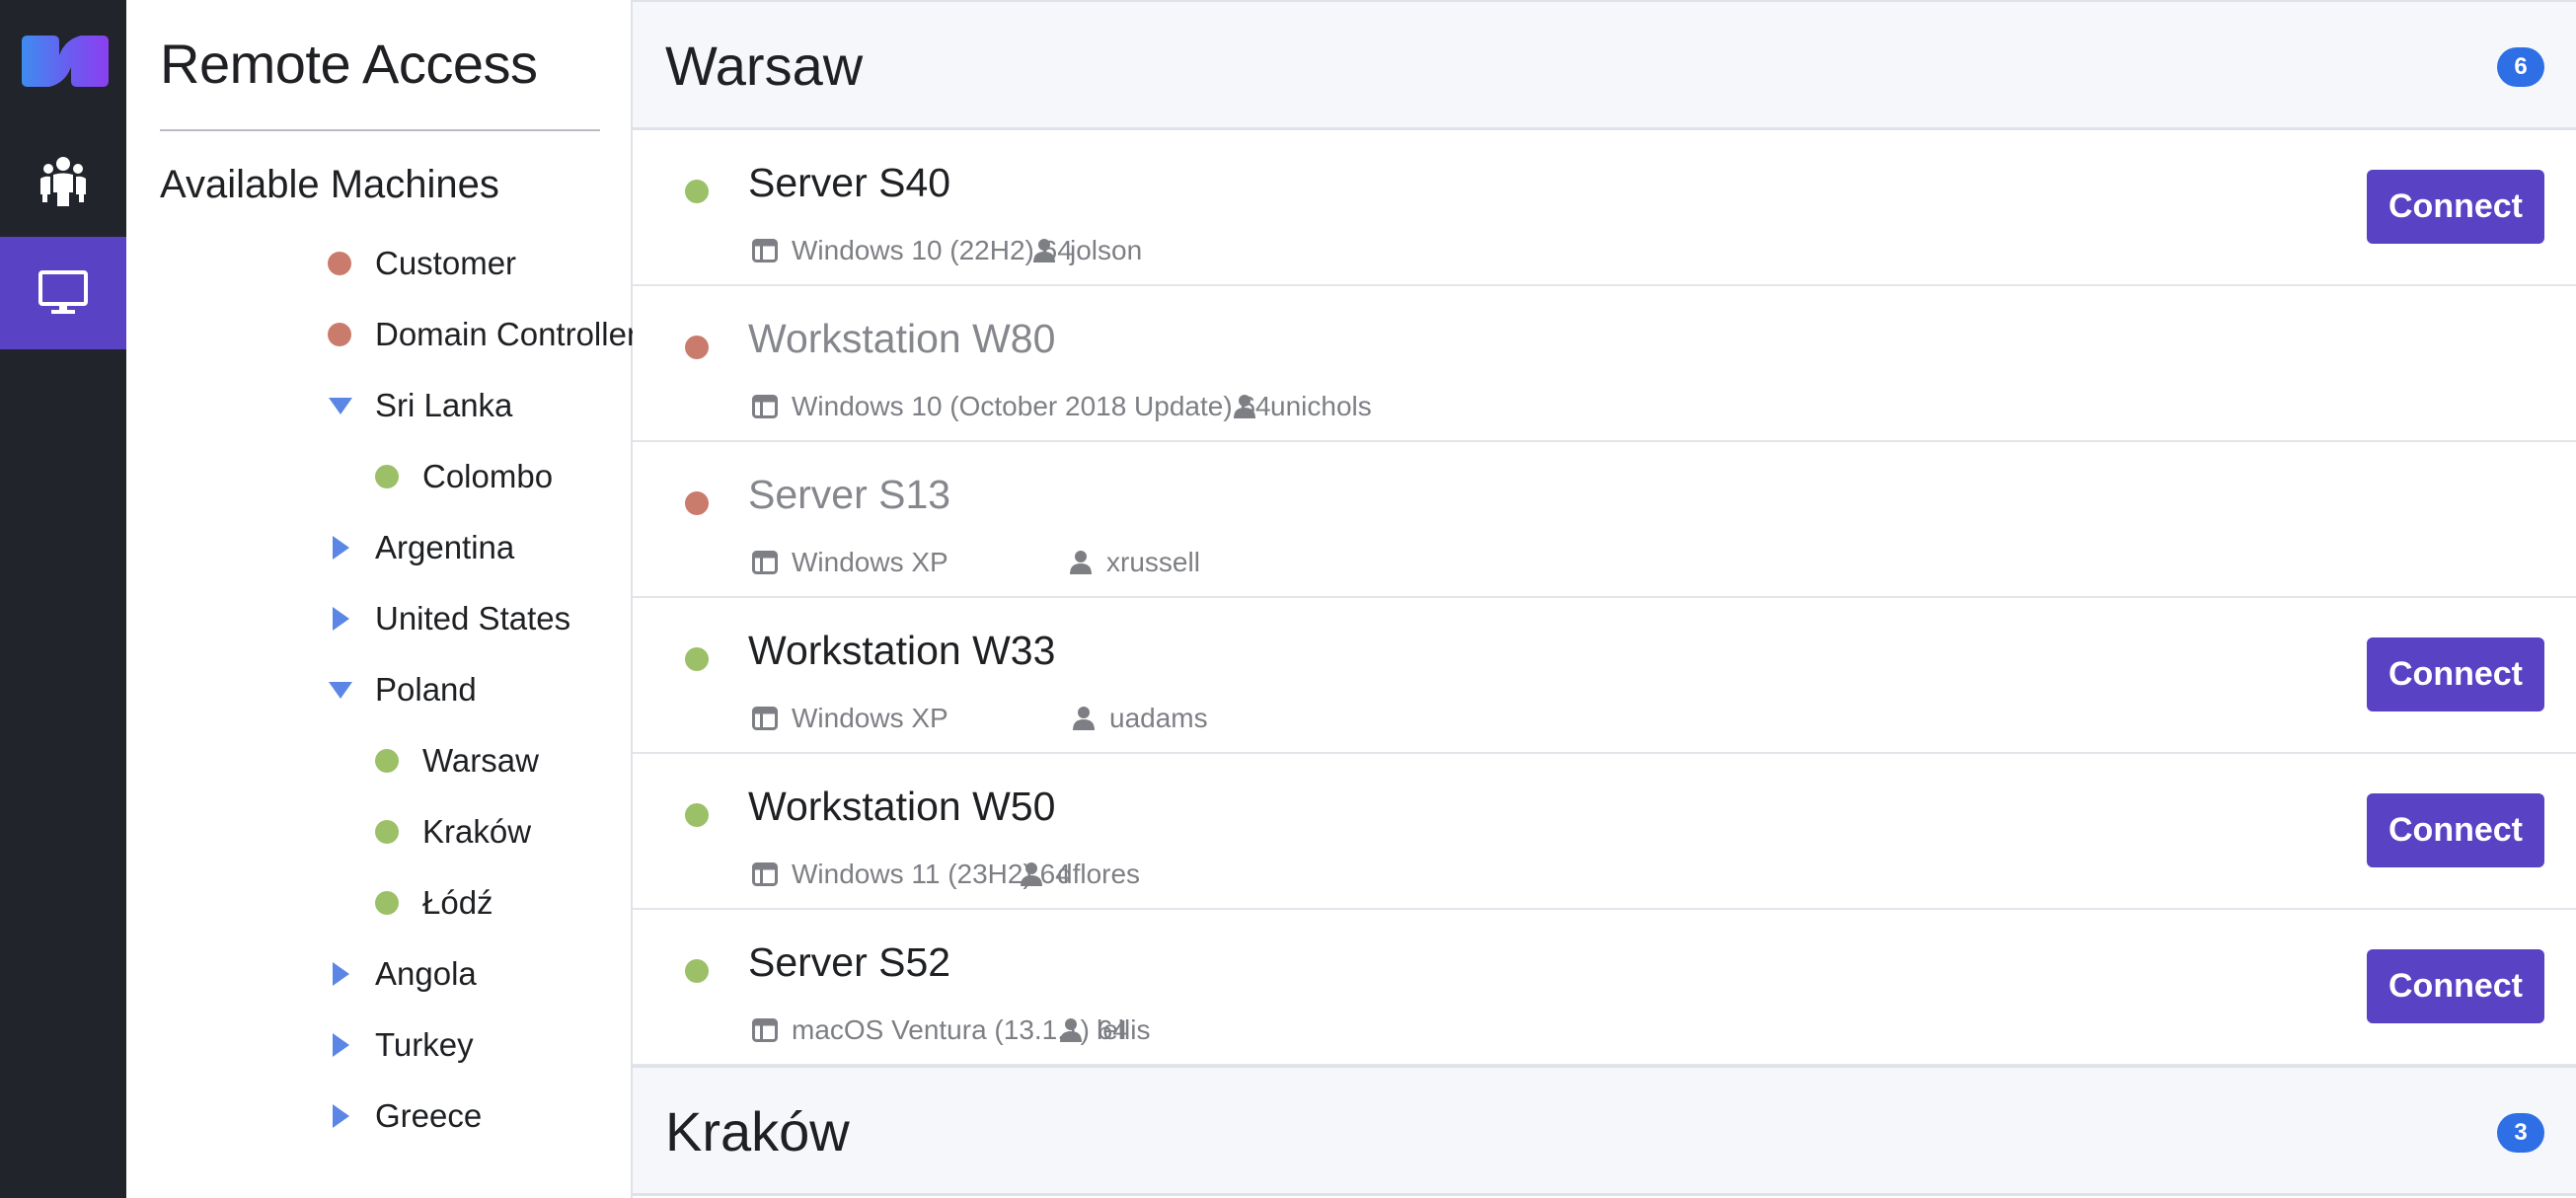  Describe the element at coordinates (1158, 718) in the screenshot. I see `machine-user-label: uadams` at that location.